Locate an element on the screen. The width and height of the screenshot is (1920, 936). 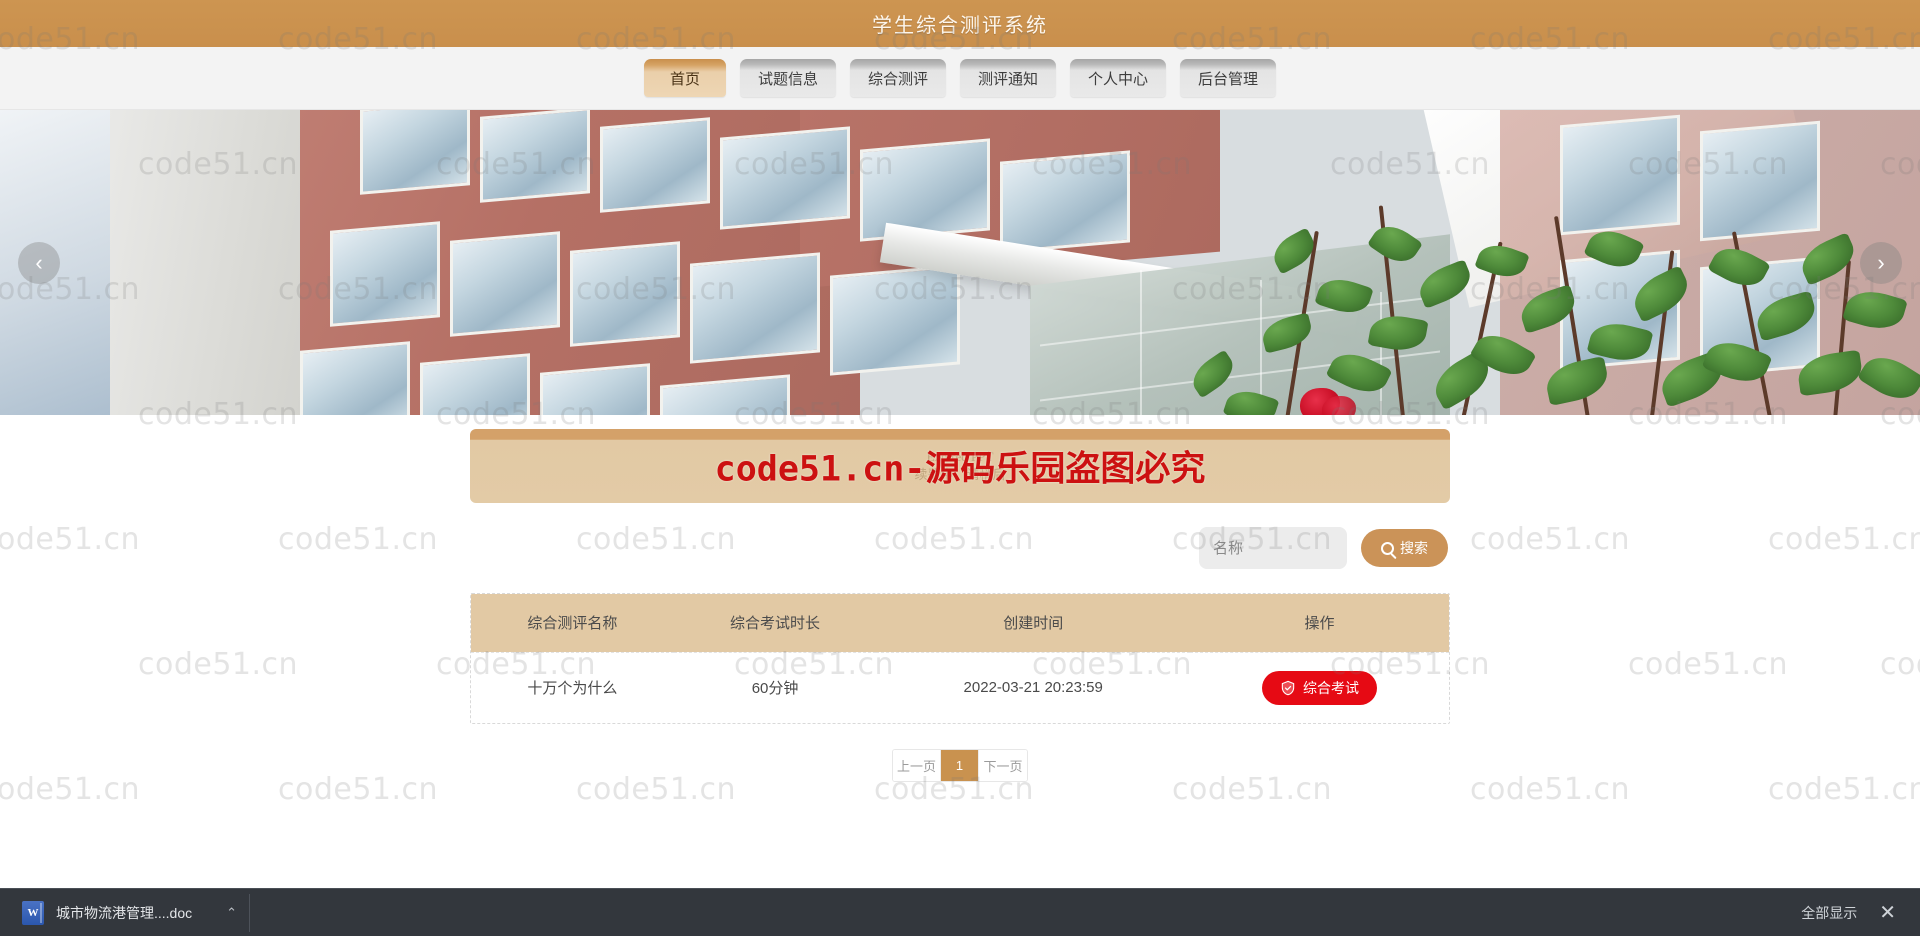
main-navigation: 首页 试题信息 综合测评 测评通知 个人中心 后台管理 is located at coordinates (960, 78).